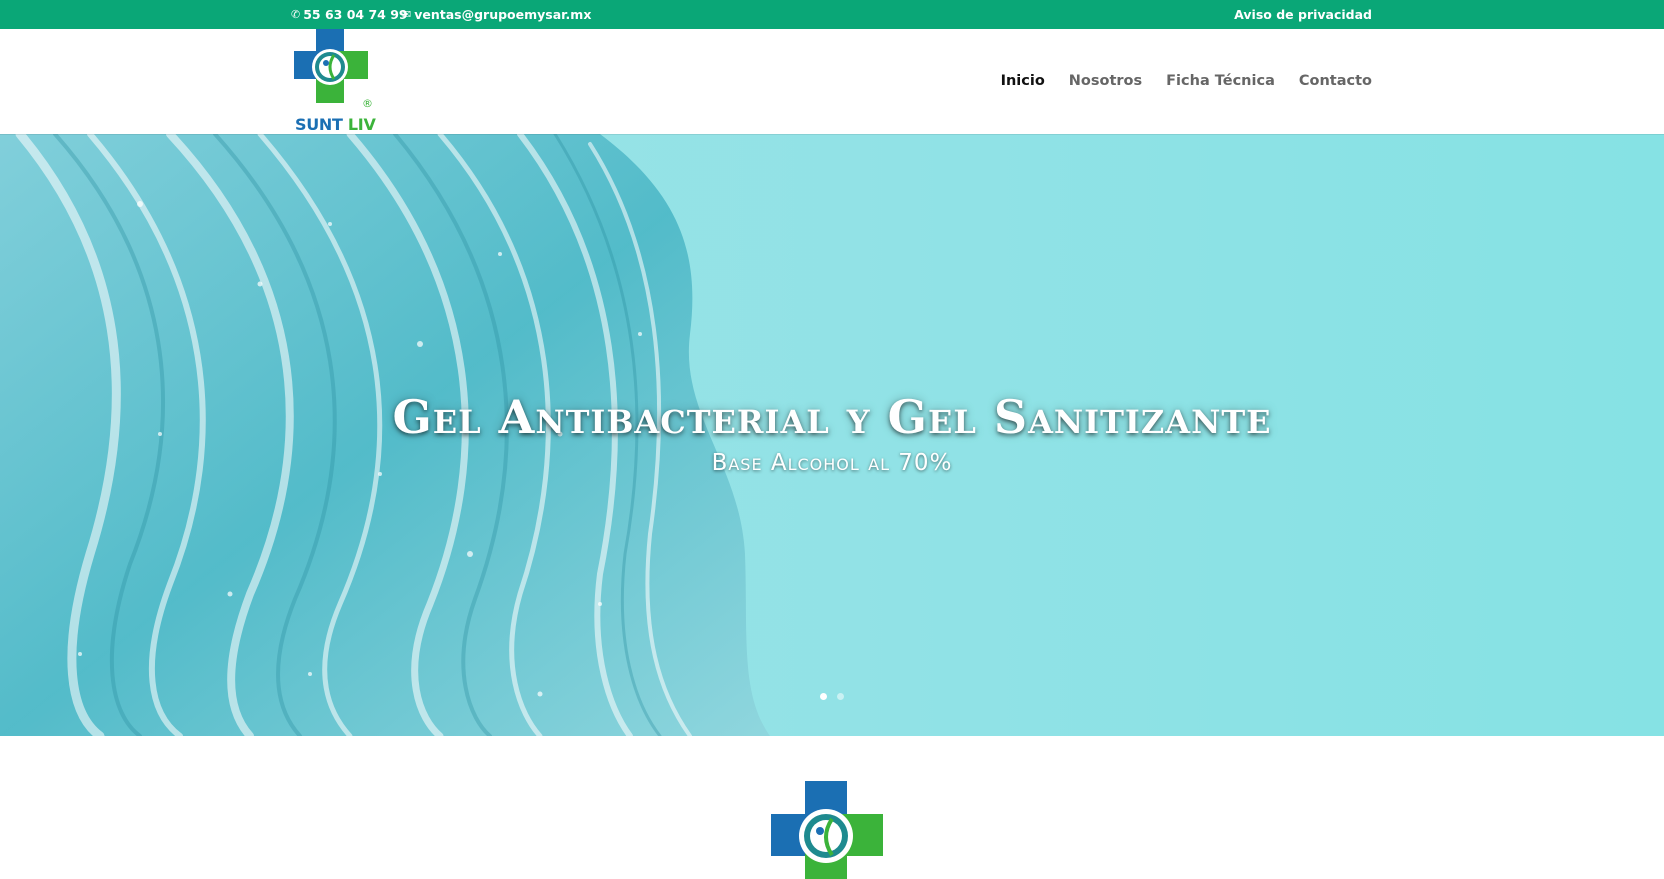 The image size is (1664, 879). I want to click on content-logo, so click(831, 830).